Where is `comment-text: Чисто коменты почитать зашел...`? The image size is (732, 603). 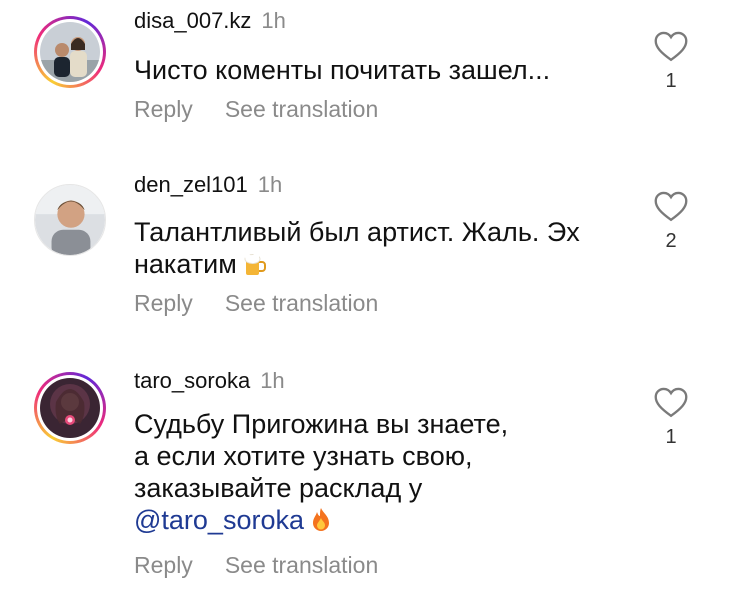
comment-text: Чисто коменты почитать зашел... is located at coordinates (384, 70).